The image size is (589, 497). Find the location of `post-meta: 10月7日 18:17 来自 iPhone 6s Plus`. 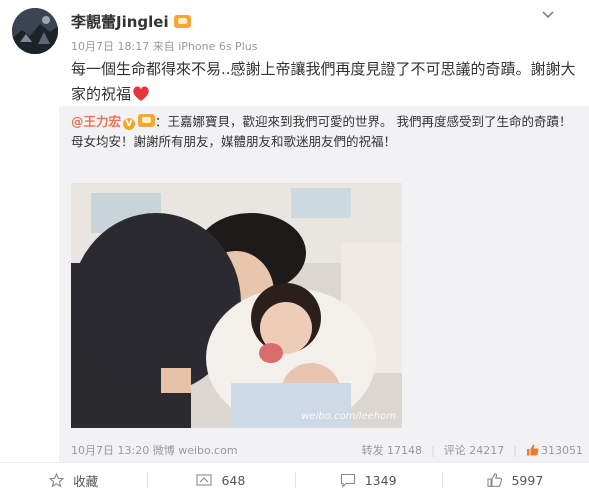

post-meta: 10月7日 18:17 来自 iPhone 6s Plus is located at coordinates (164, 46).